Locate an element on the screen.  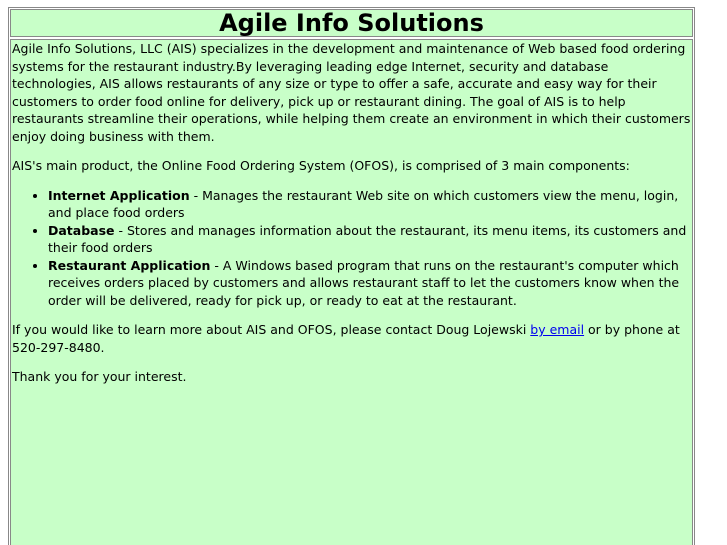
component-name: Restaurant Application is located at coordinates (129, 265).